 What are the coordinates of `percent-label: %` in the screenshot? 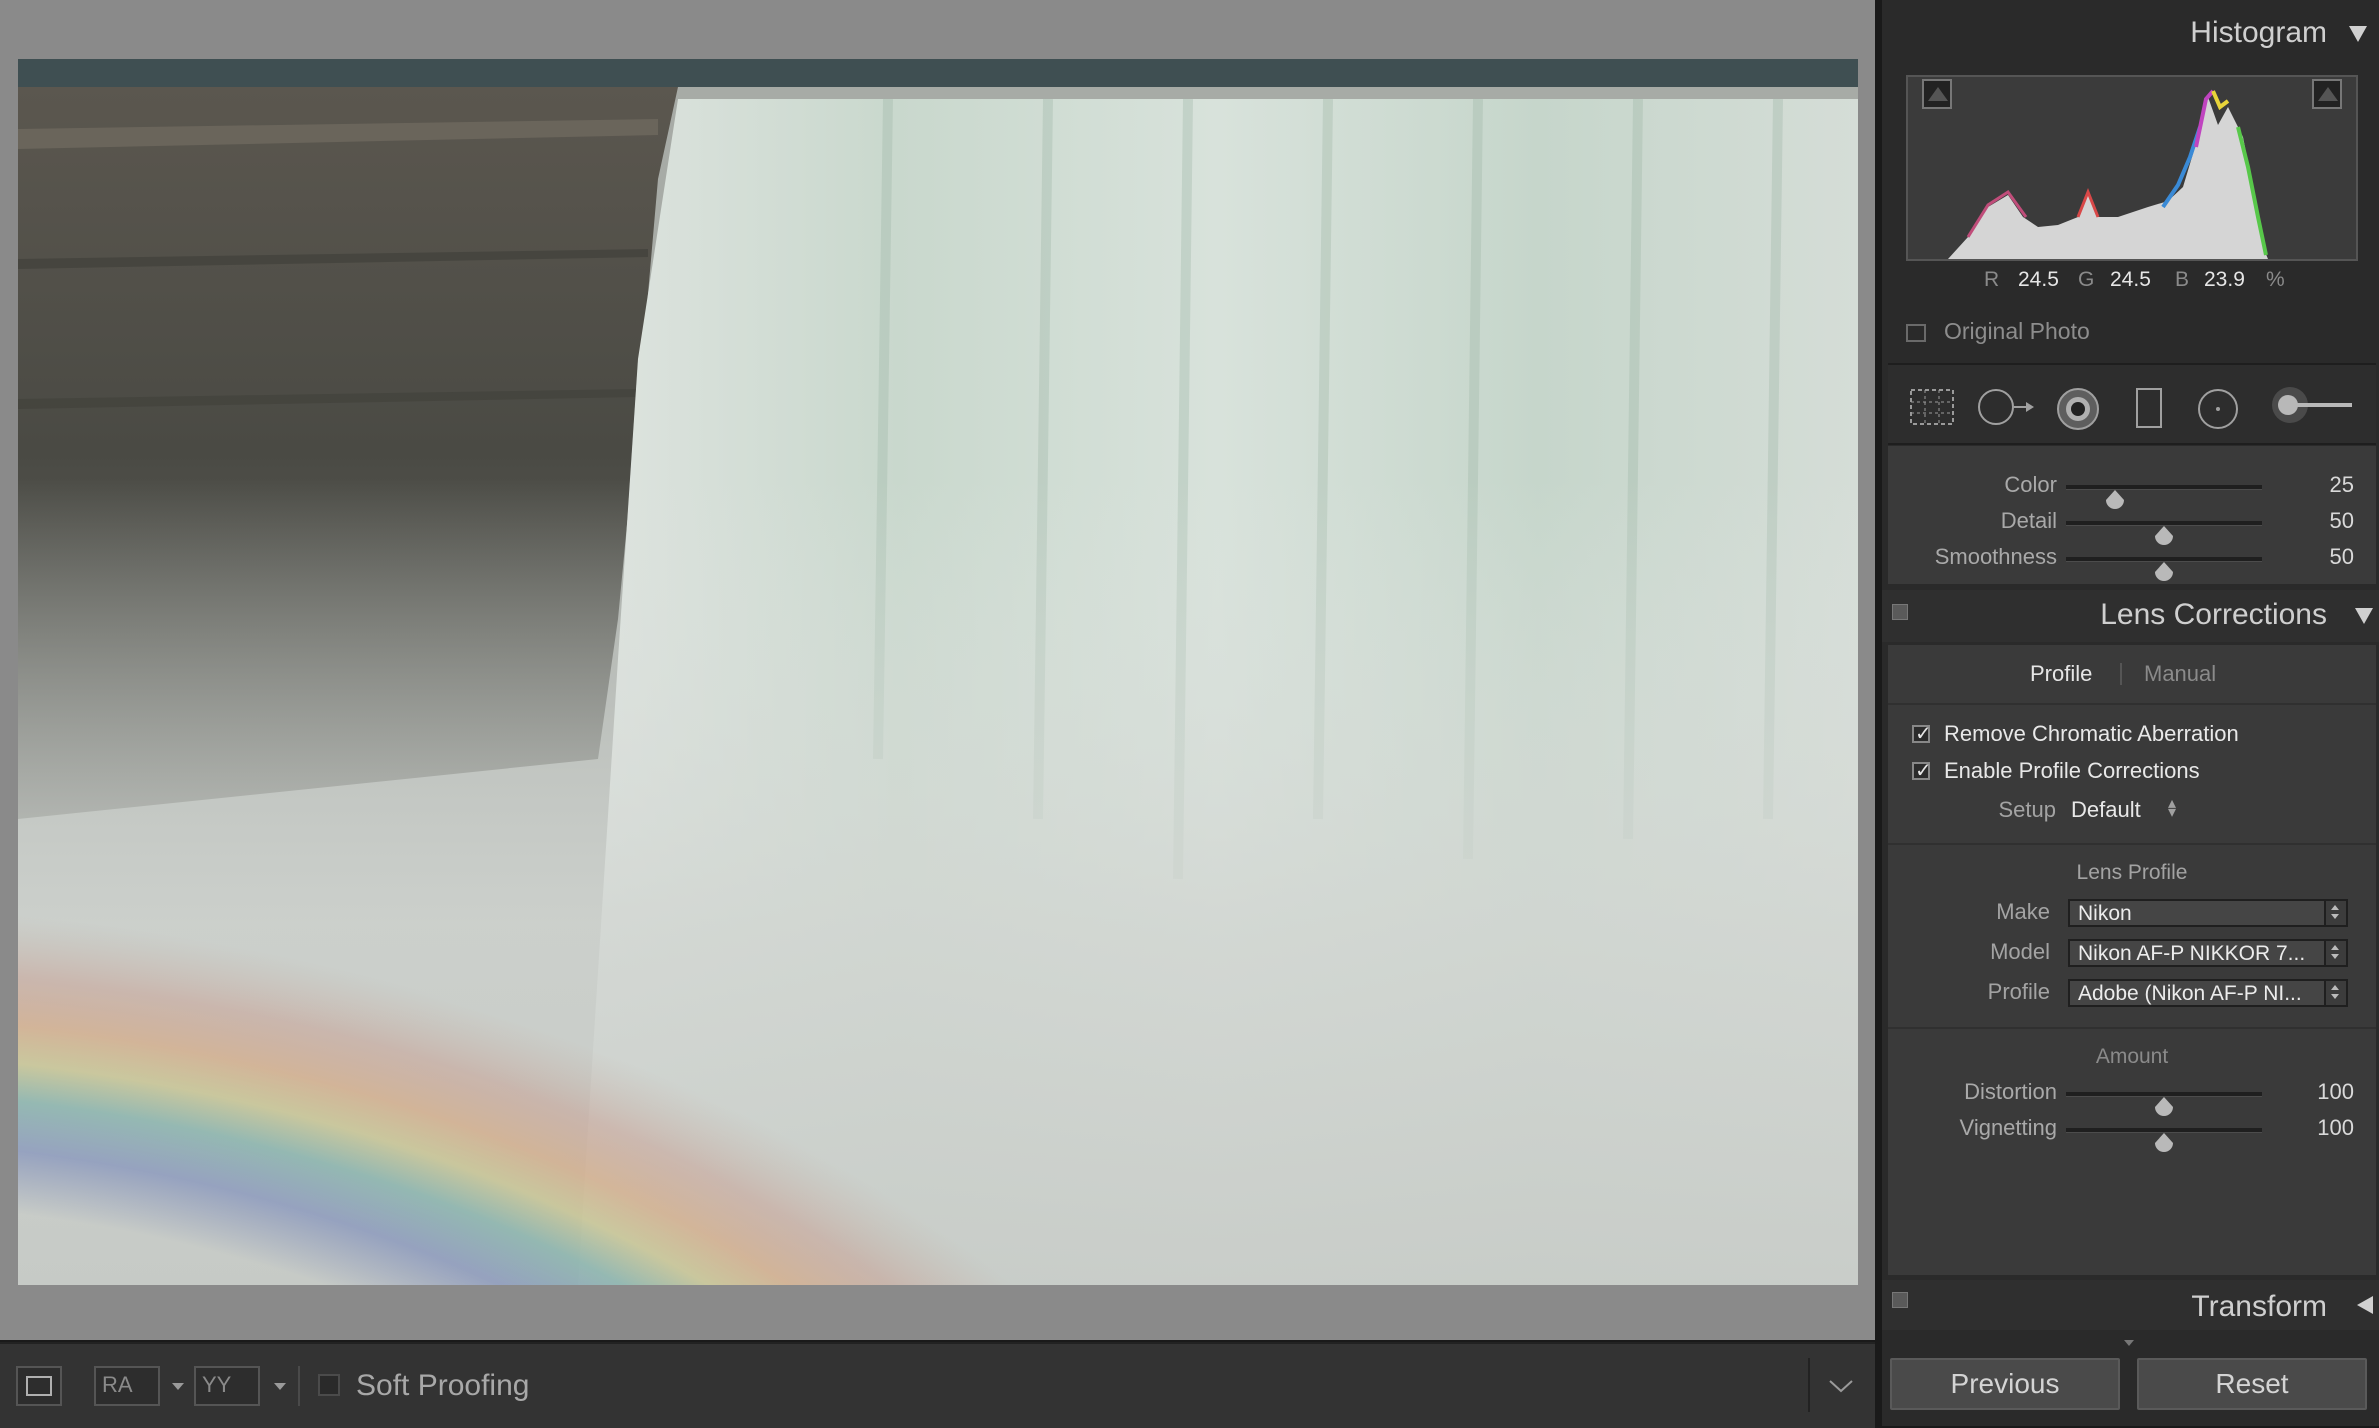 It's located at (2275, 279).